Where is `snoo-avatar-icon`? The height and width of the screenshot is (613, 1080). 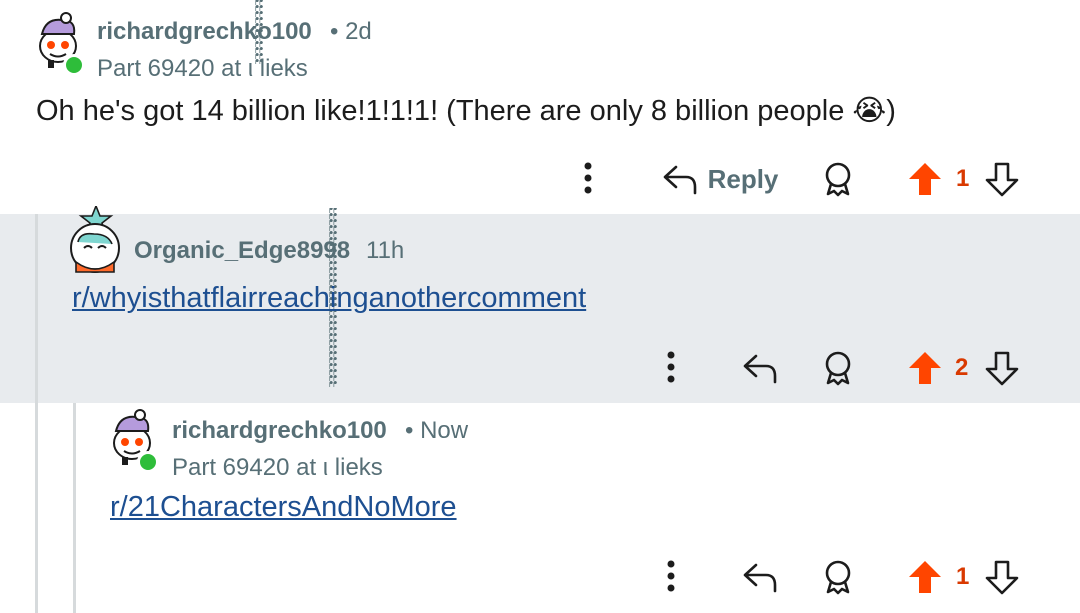
snoo-avatar-icon is located at coordinates (95, 238).